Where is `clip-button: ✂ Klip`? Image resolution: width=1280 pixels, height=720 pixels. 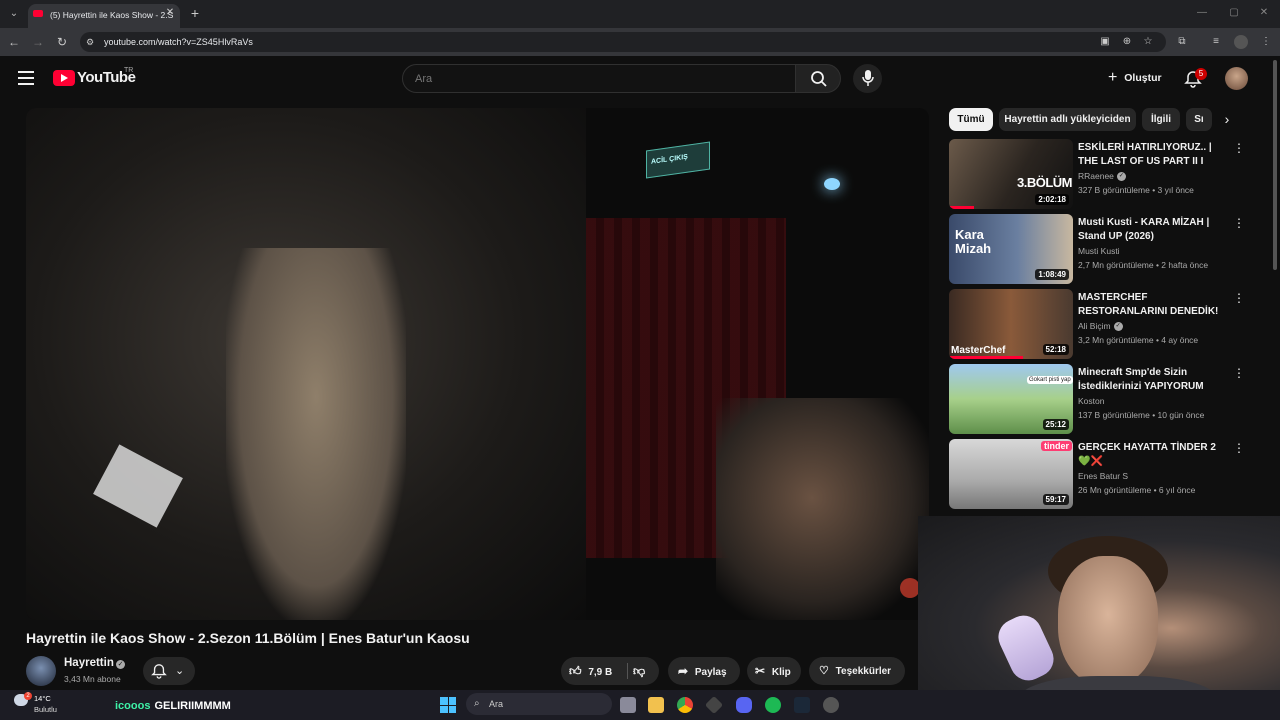 clip-button: ✂ Klip is located at coordinates (774, 671).